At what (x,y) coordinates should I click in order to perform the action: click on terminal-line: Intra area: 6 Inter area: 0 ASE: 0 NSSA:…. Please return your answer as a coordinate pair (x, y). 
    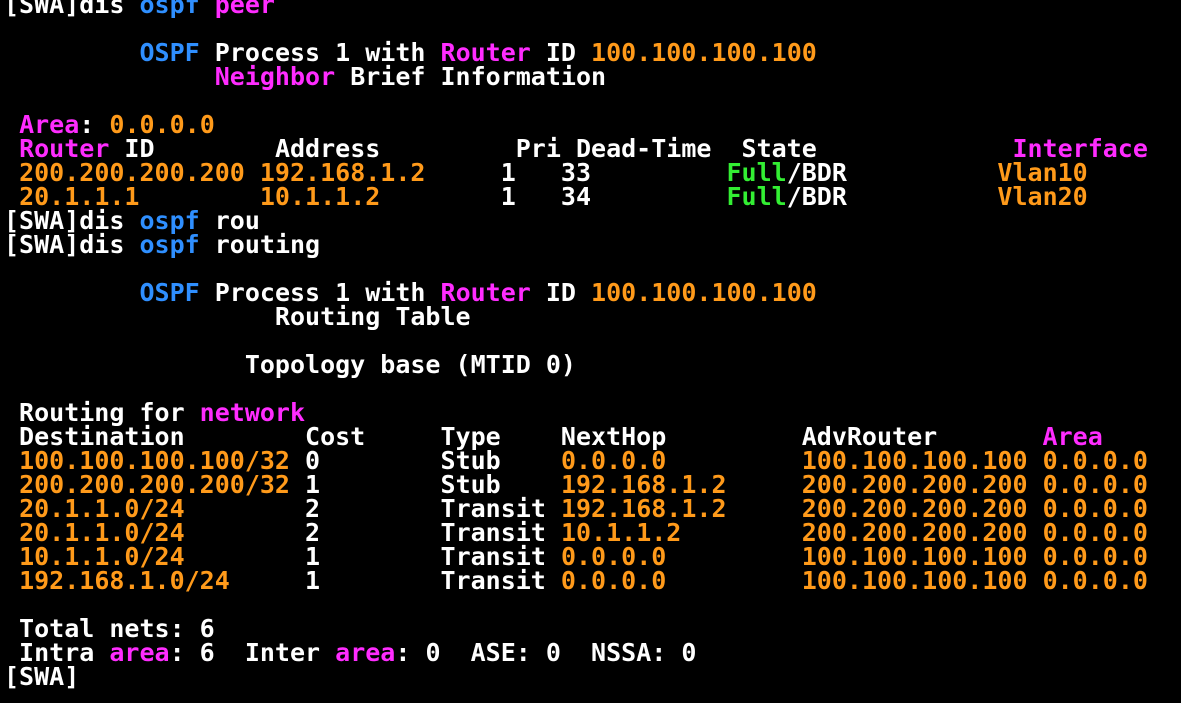
    Looking at the image, I should click on (350, 652).